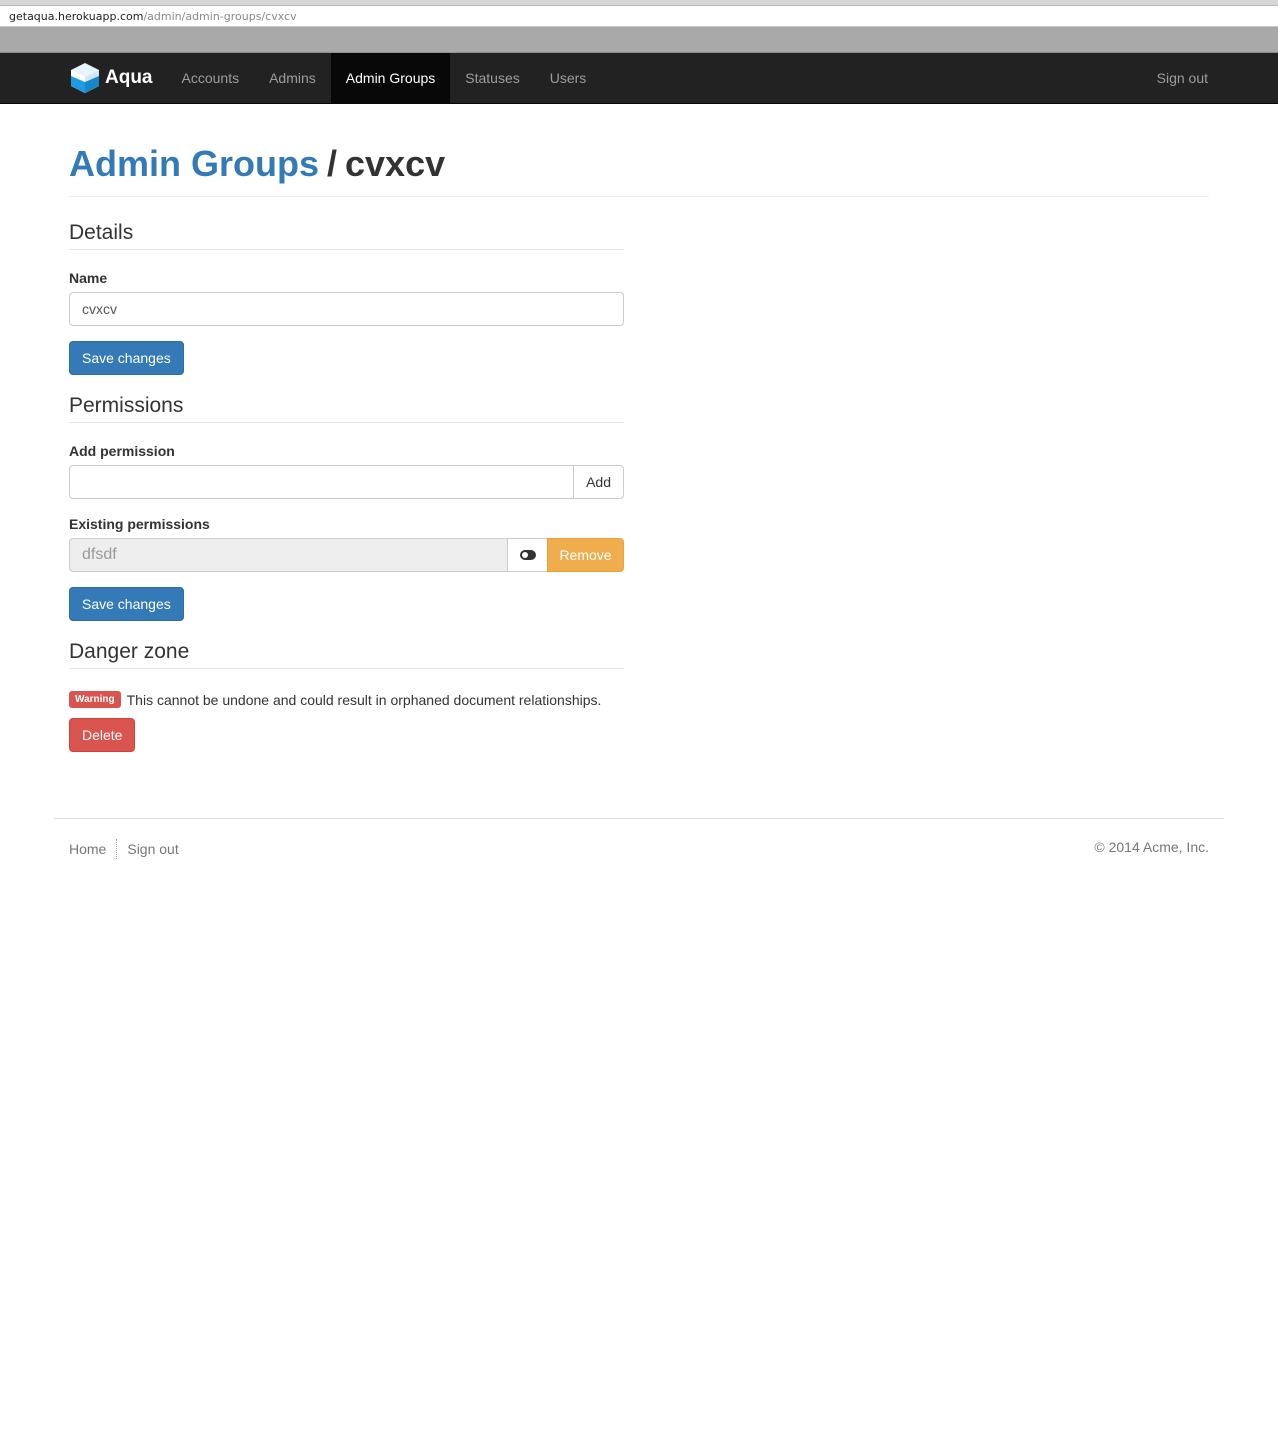 This screenshot has height=1432, width=1278. What do you see at coordinates (346, 309) in the screenshot?
I see `name-field` at bounding box center [346, 309].